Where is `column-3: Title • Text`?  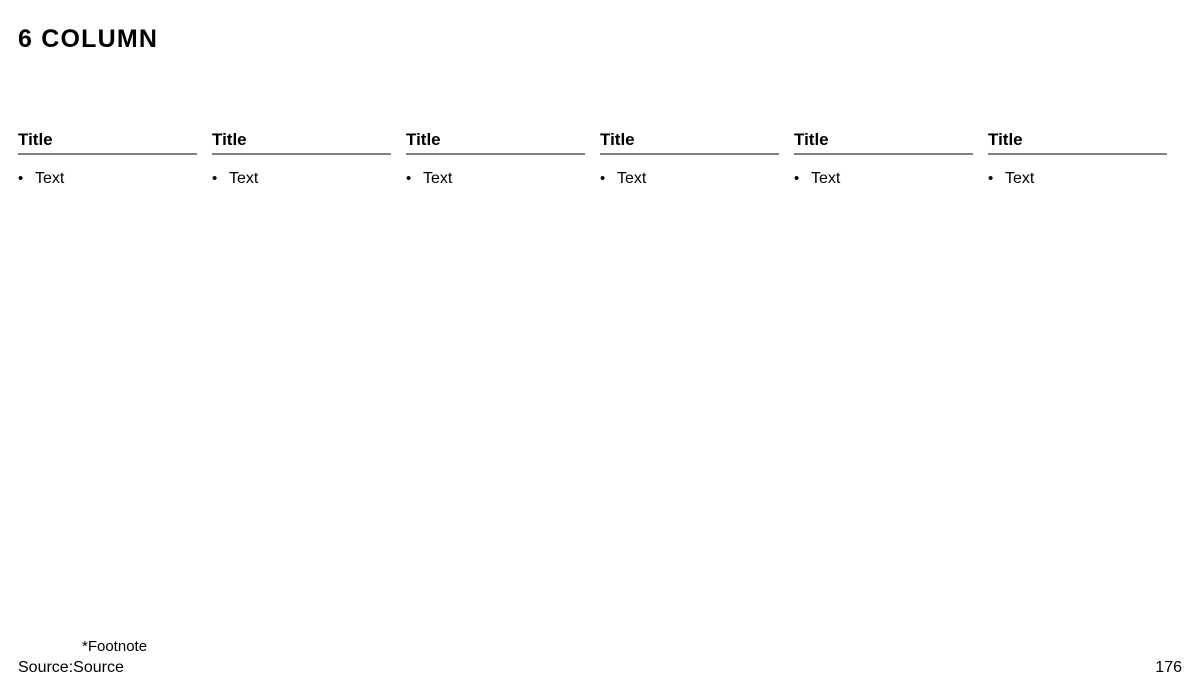
column-3: Title • Text is located at coordinates (495, 159).